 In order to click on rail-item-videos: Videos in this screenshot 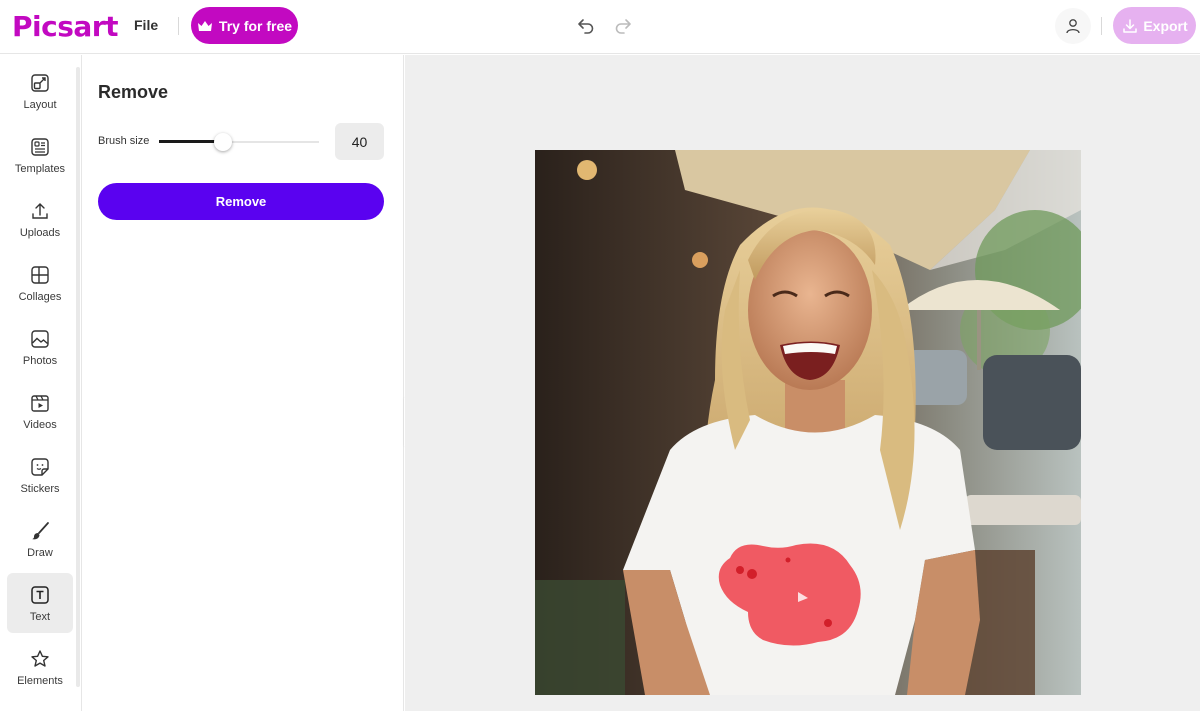, I will do `click(40, 411)`.